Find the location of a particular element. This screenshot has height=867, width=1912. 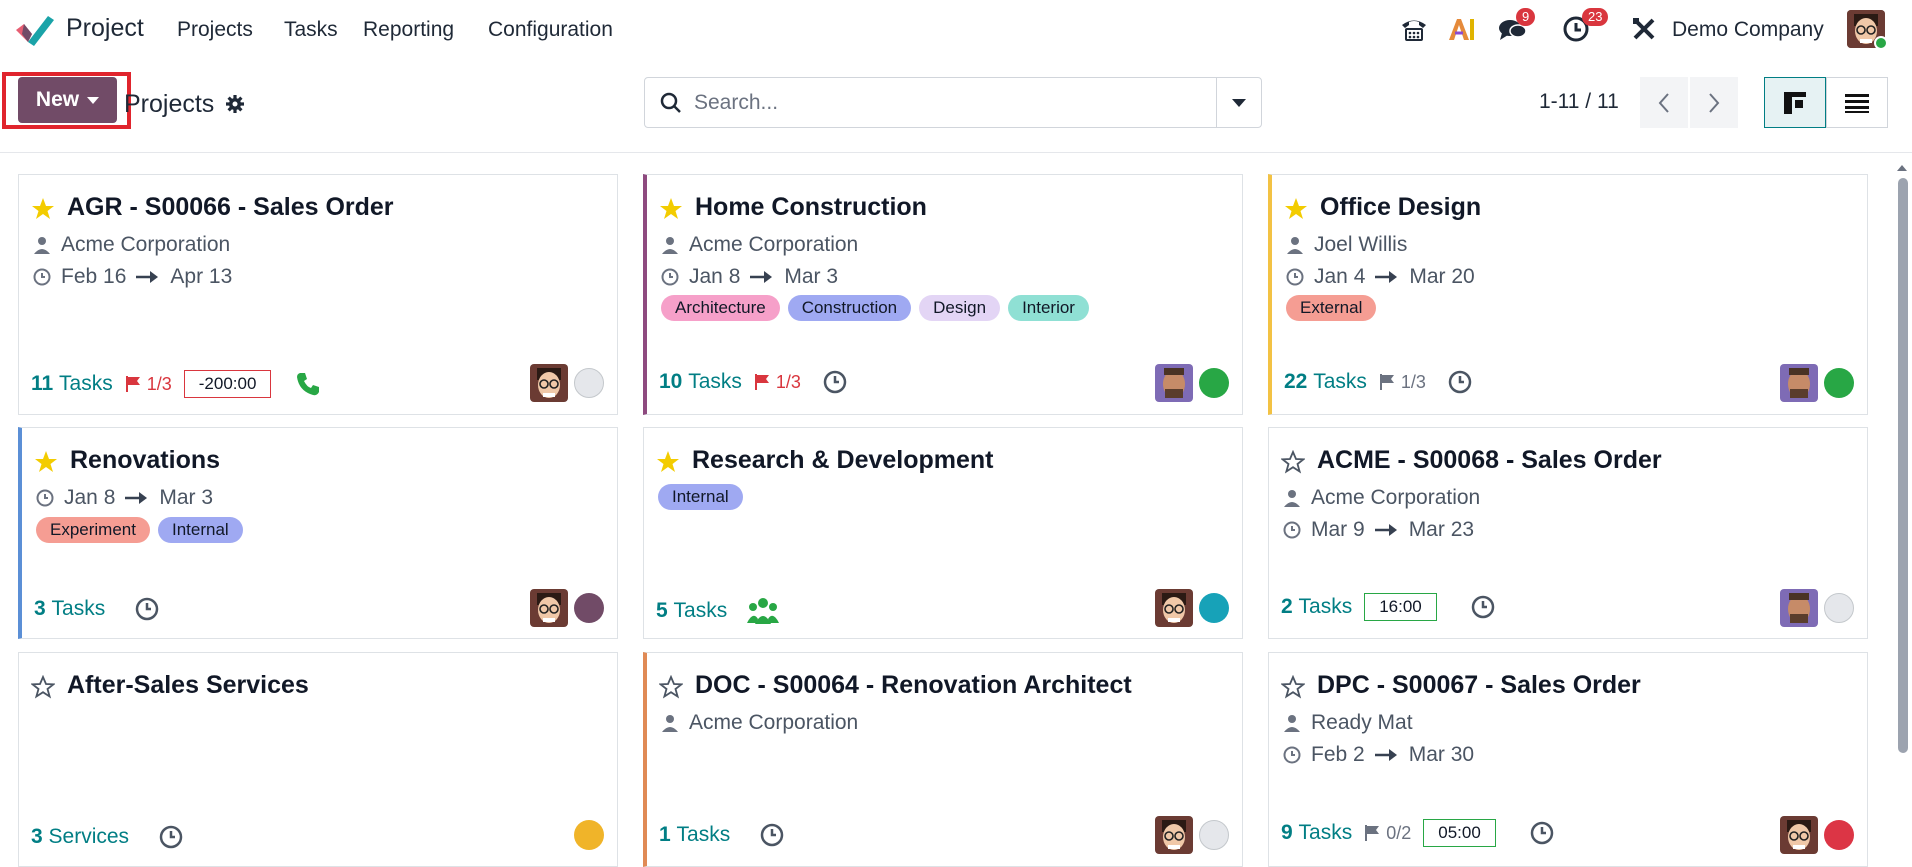

menu-configuration: Configuration is located at coordinates (550, 30).